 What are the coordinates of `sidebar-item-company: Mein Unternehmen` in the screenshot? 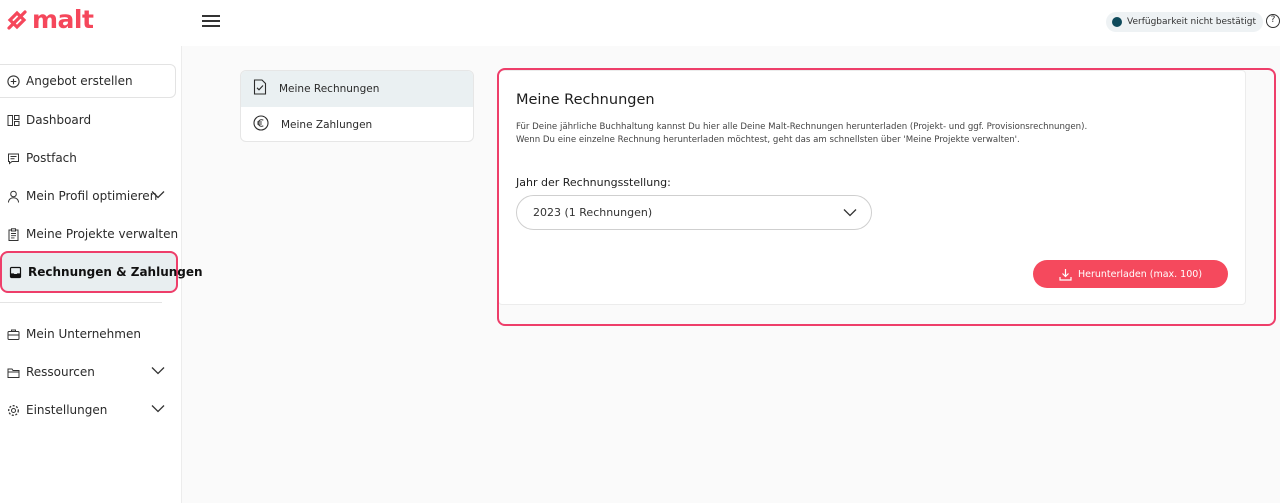 It's located at (91, 334).